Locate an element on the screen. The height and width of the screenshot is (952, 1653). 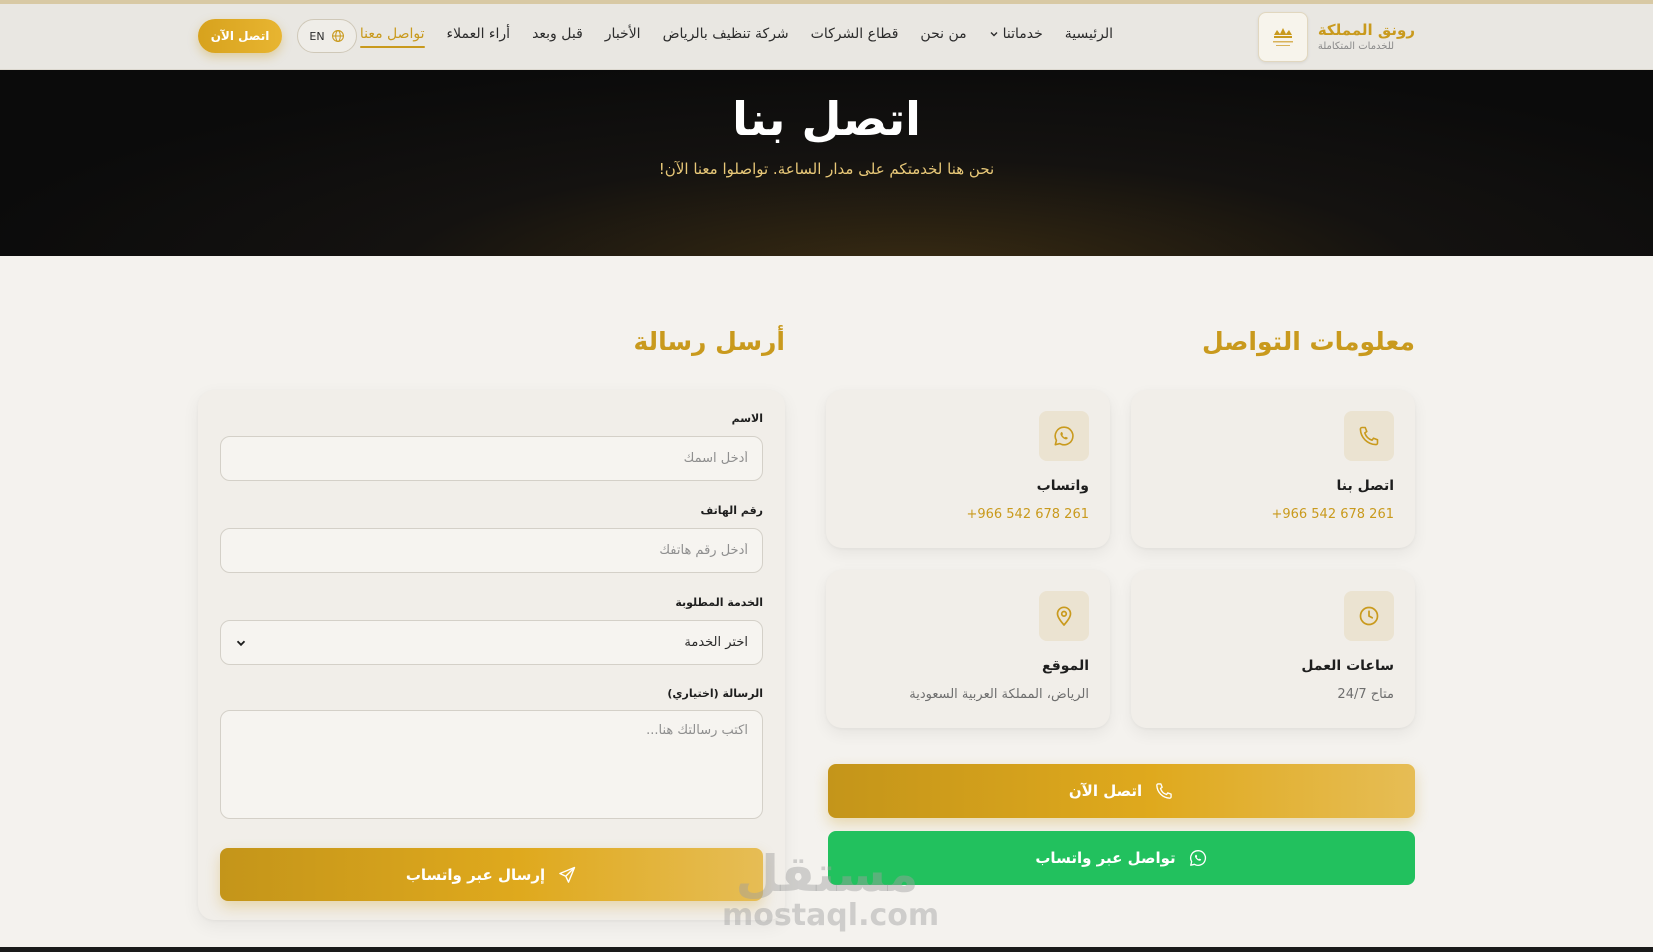
page-title: اتصل بنا is located at coordinates (826, 119).